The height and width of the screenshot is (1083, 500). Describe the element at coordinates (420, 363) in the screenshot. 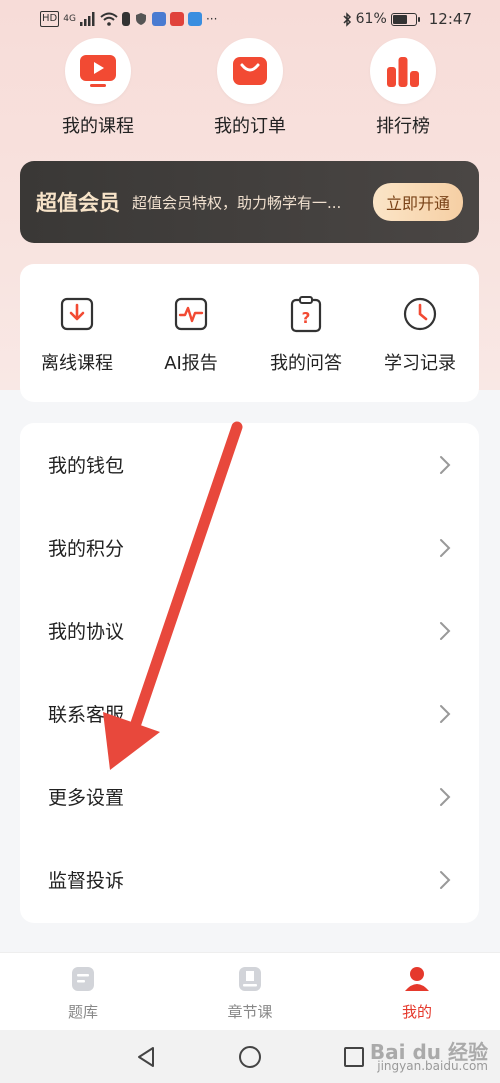

I see `tool-label: 学习记录` at that location.